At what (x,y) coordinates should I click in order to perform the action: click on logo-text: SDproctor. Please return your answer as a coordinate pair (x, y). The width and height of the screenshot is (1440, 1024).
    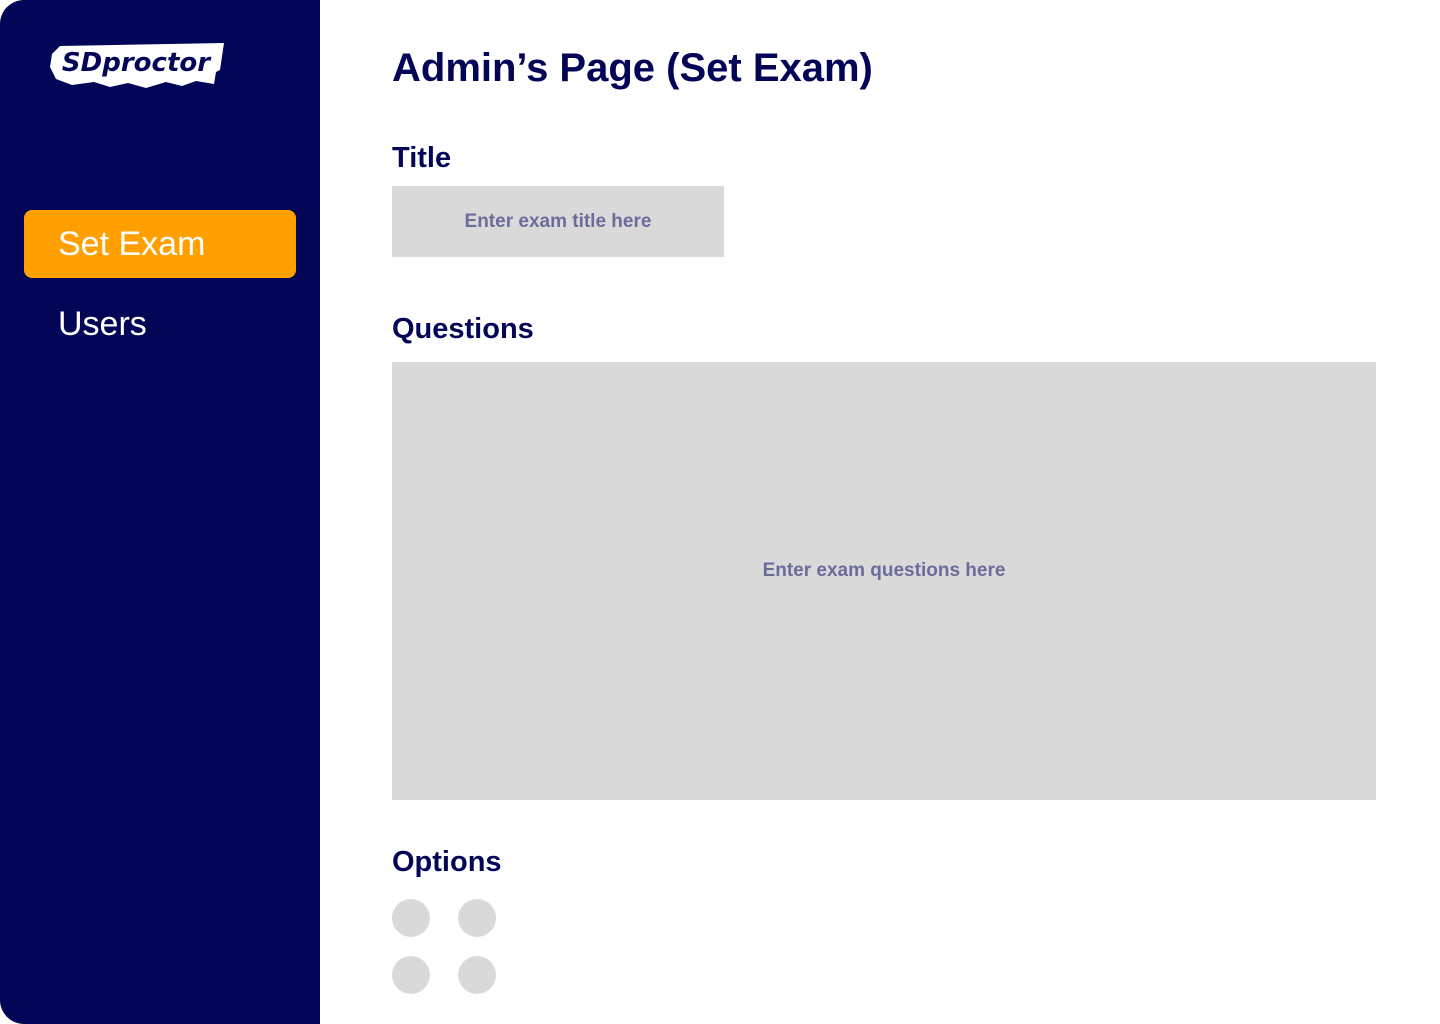
    Looking at the image, I should click on (137, 63).